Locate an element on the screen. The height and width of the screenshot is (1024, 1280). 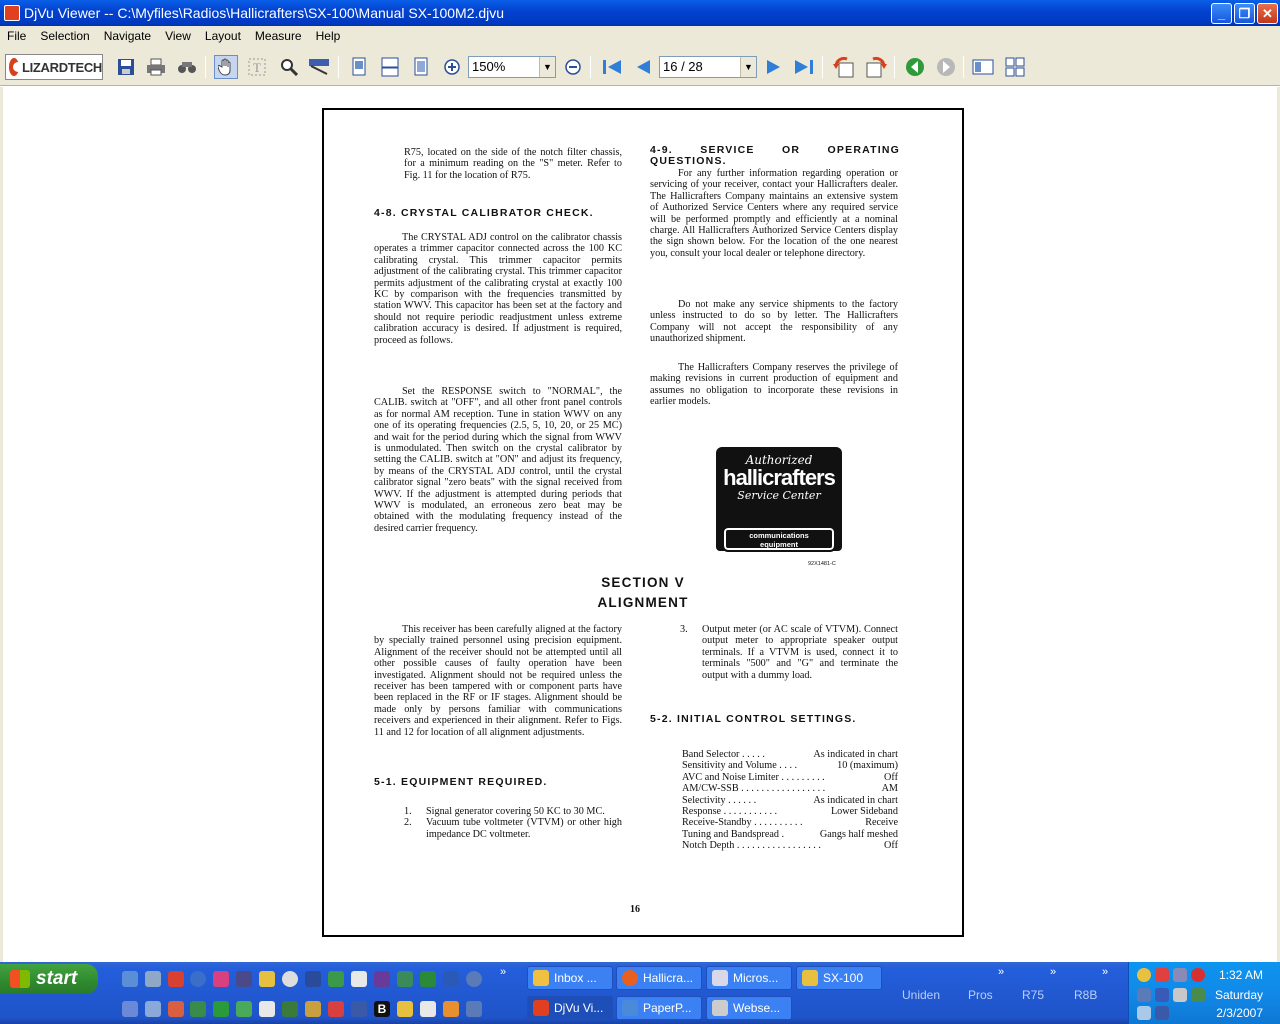
text-select-icon: T is located at coordinates (257, 67).